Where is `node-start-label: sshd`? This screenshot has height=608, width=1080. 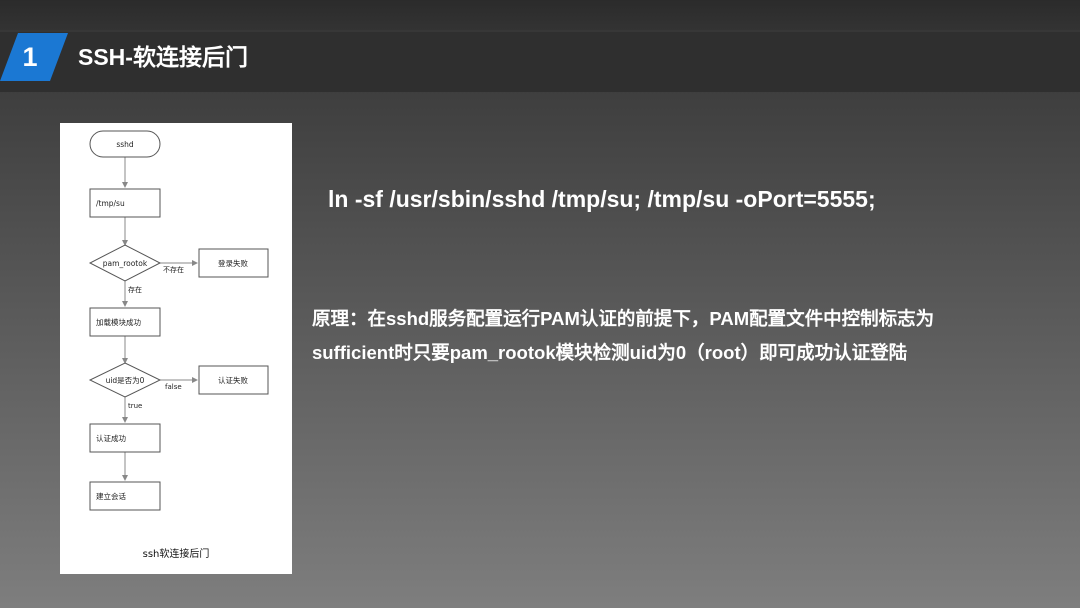 node-start-label: sshd is located at coordinates (125, 144).